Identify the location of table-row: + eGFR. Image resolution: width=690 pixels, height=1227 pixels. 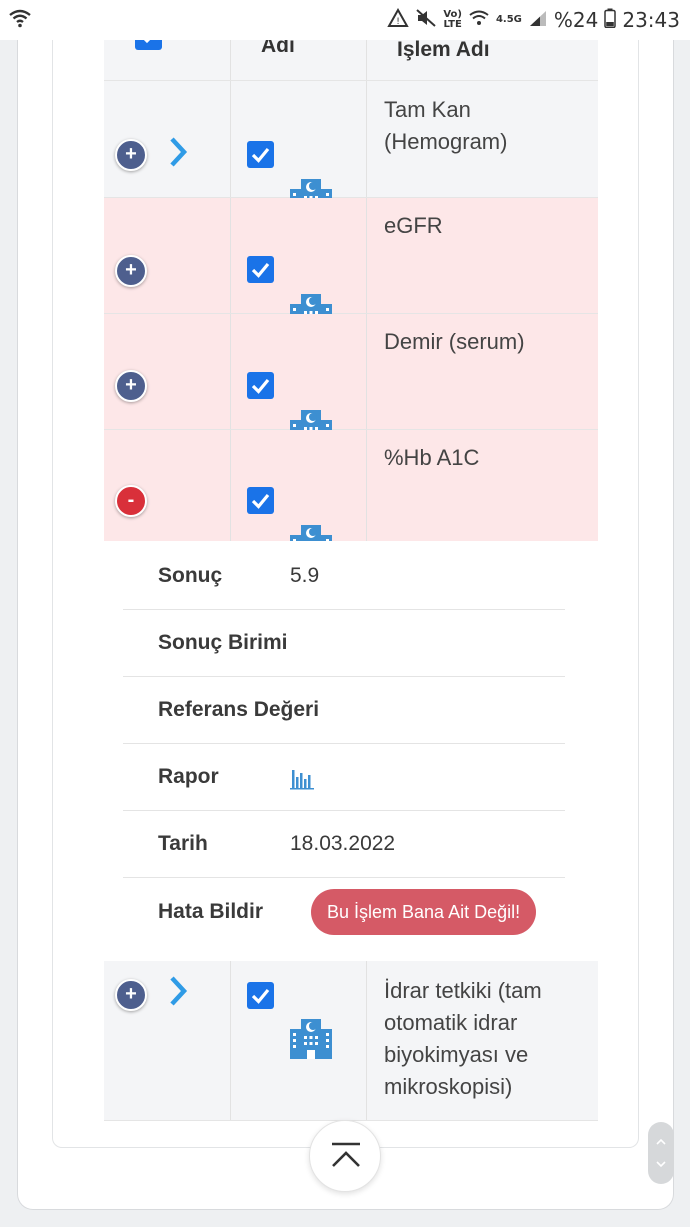
(351, 266).